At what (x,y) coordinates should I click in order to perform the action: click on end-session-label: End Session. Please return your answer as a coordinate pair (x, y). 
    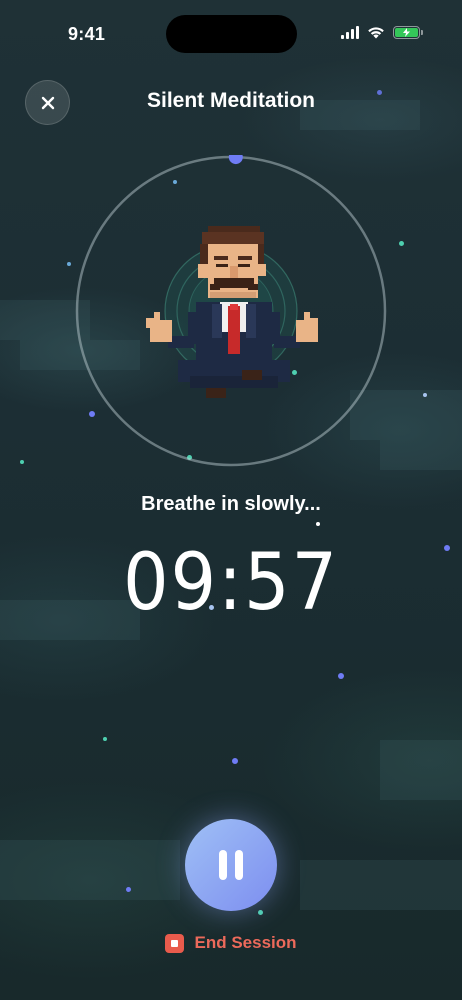
    Looking at the image, I should click on (245, 942).